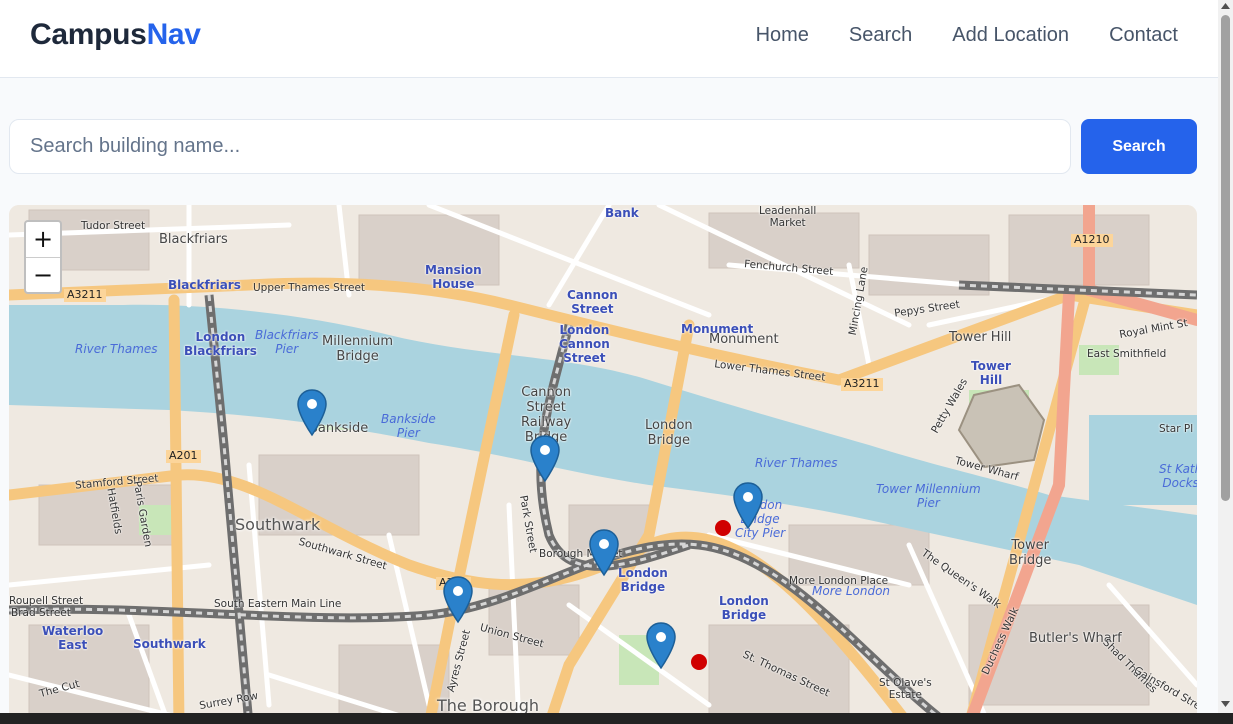 The height and width of the screenshot is (724, 1233). I want to click on map-label-street: Upper Thames Street, so click(309, 288).